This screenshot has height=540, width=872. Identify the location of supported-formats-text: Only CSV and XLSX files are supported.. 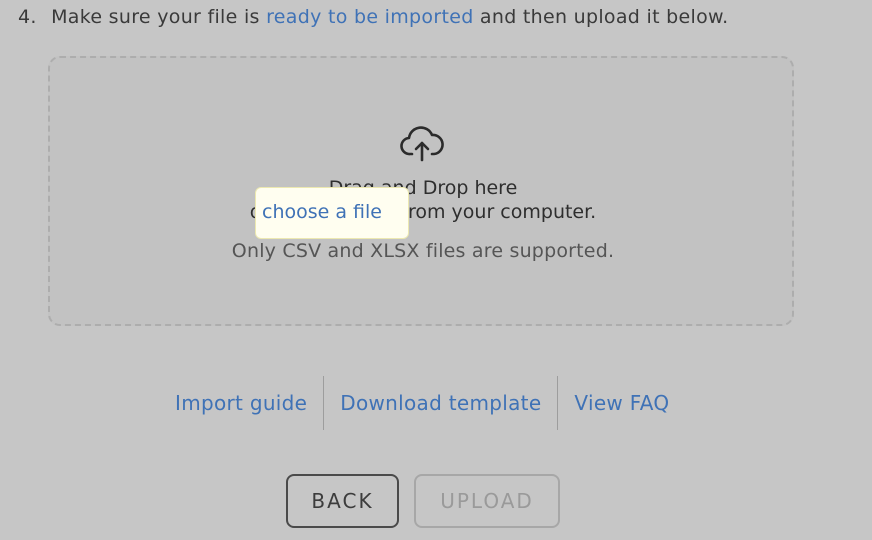
(423, 251).